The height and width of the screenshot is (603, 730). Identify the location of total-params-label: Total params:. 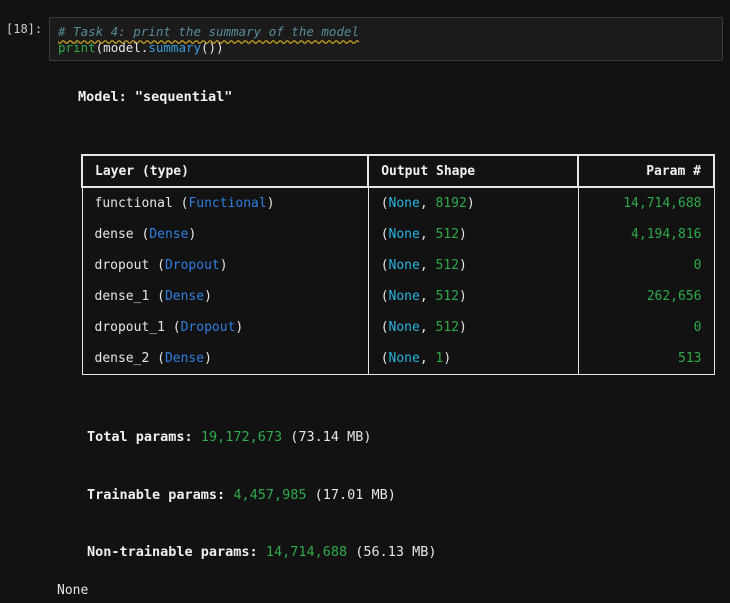
(140, 437).